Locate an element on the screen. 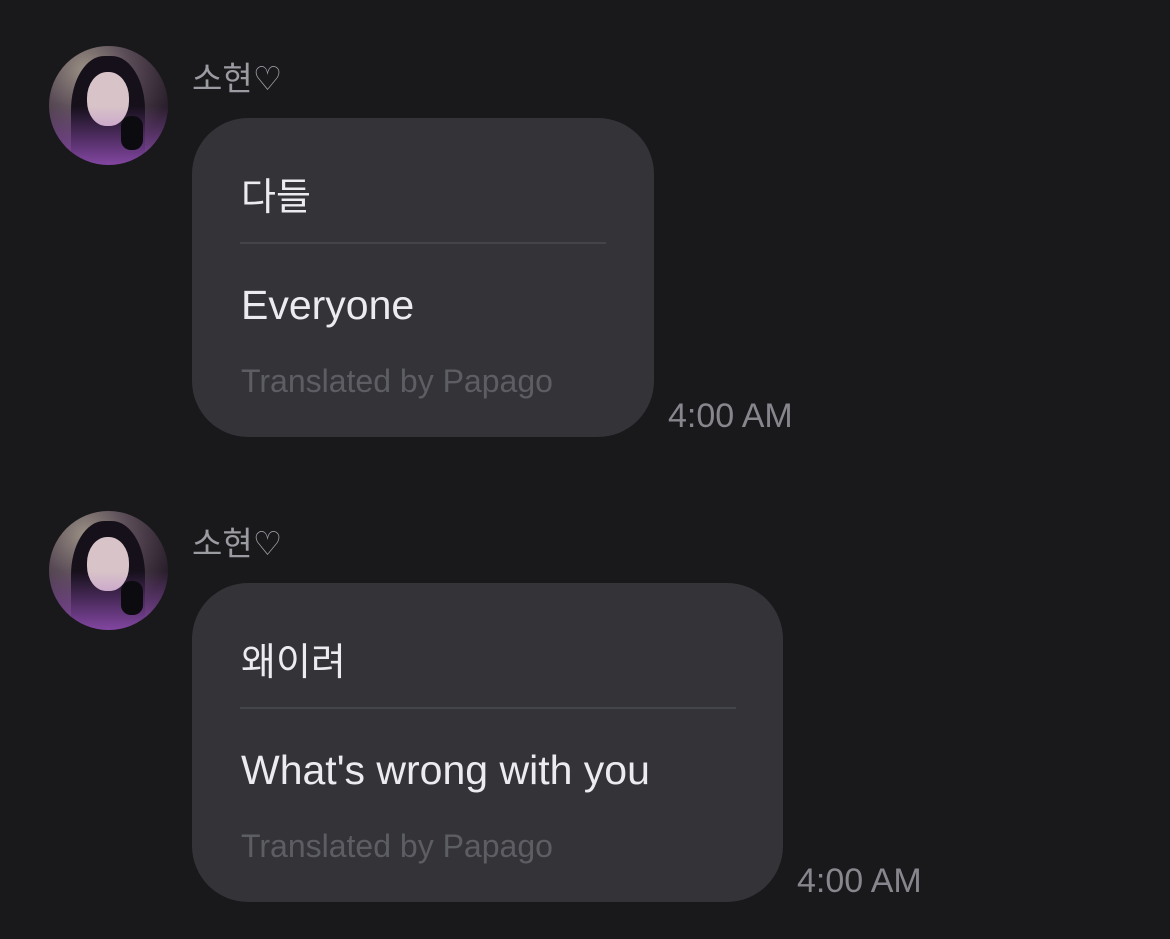 This screenshot has width=1170, height=939. translated-text: What's wrong with you is located at coordinates (445, 770).